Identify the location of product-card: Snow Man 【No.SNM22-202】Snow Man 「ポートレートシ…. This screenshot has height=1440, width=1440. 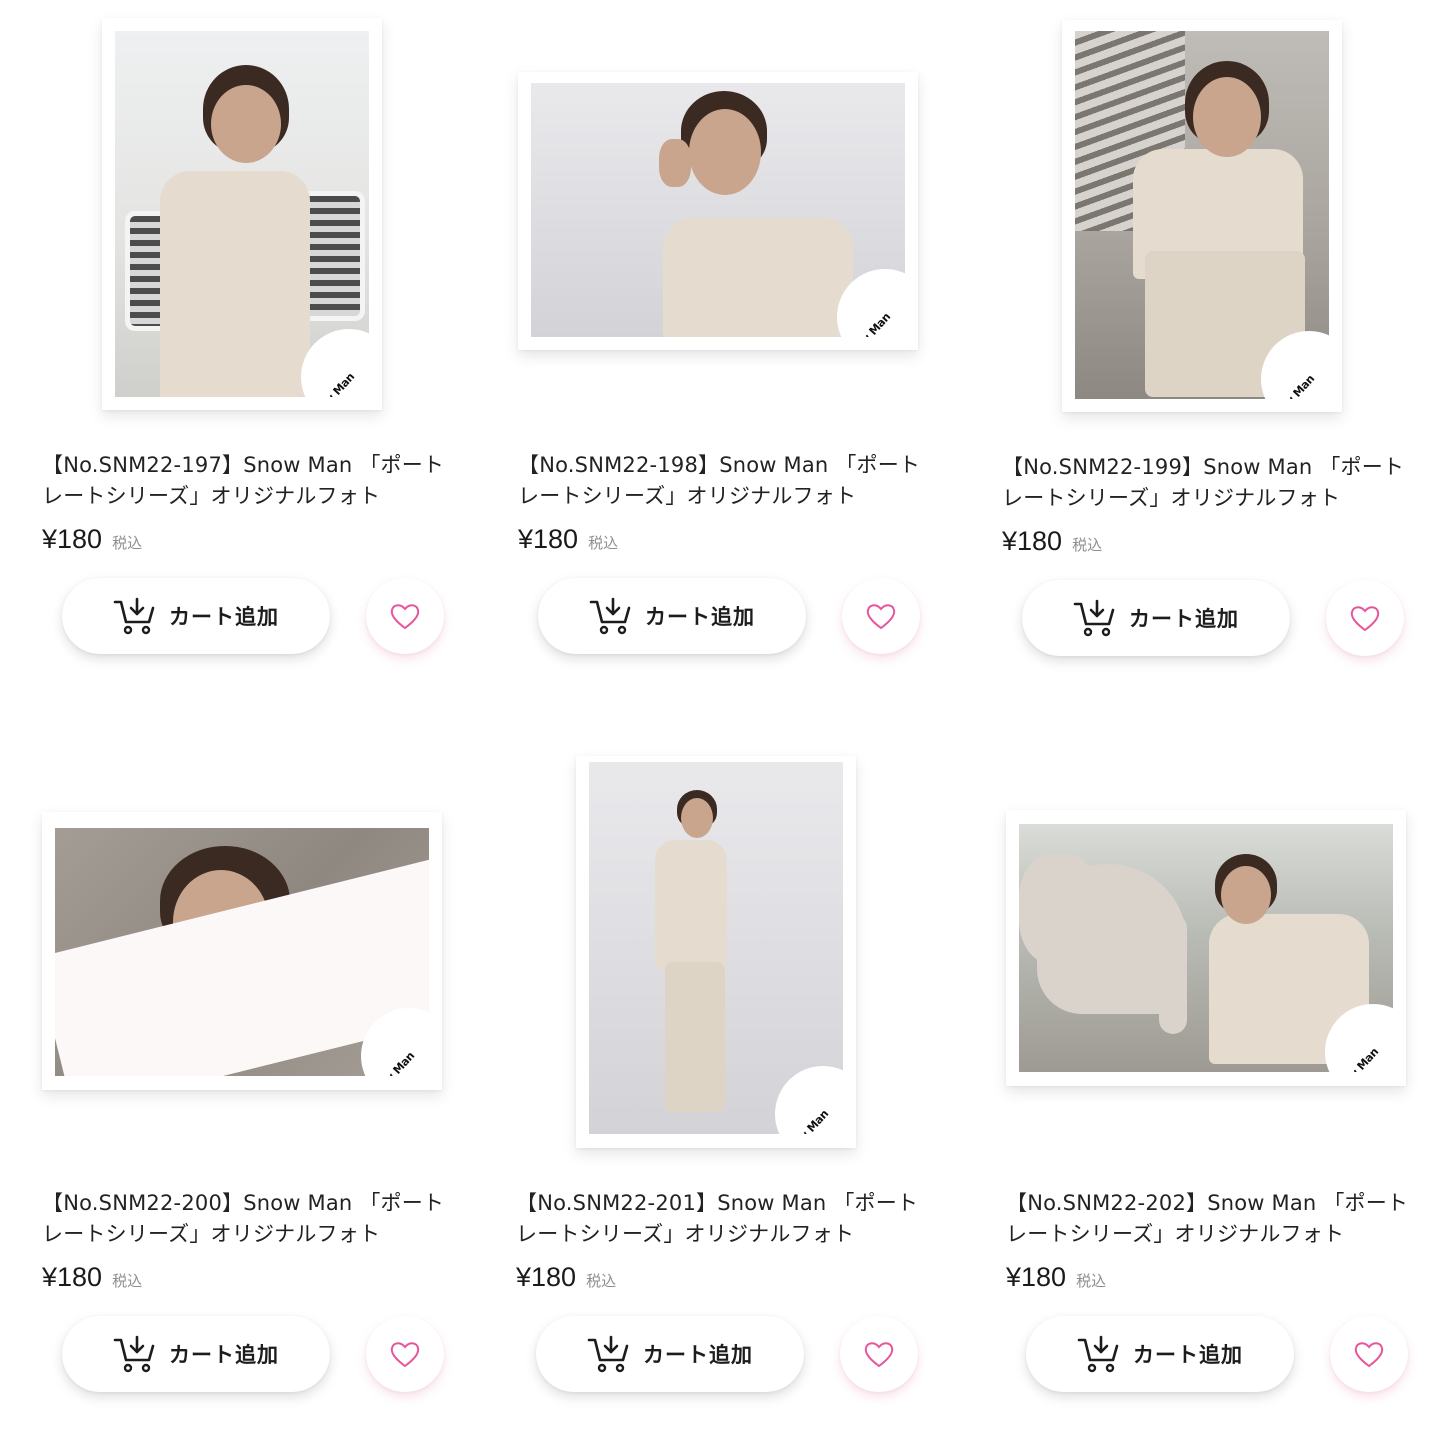
(1216, 1098).